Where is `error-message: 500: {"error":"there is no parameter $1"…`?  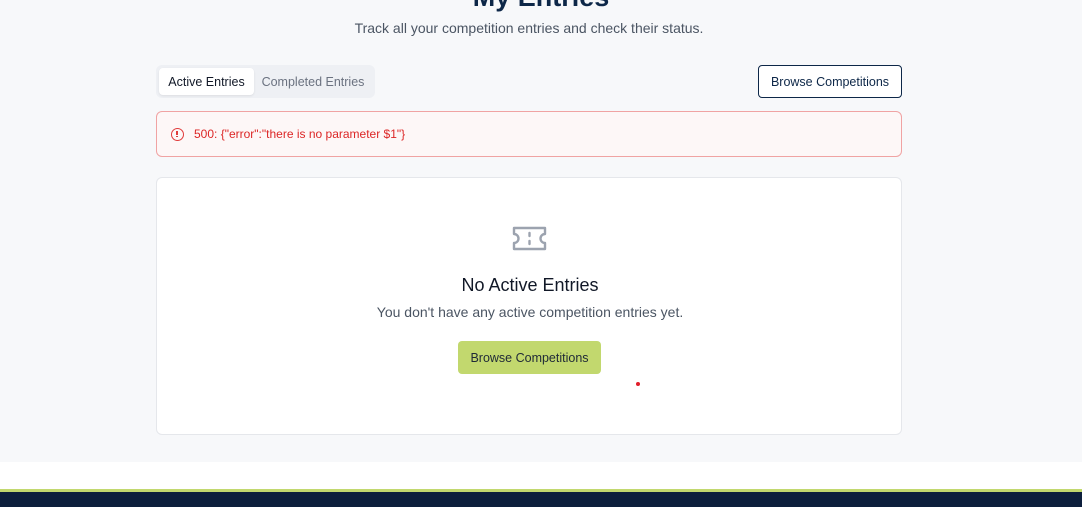 error-message: 500: {"error":"there is no parameter $1"… is located at coordinates (300, 134).